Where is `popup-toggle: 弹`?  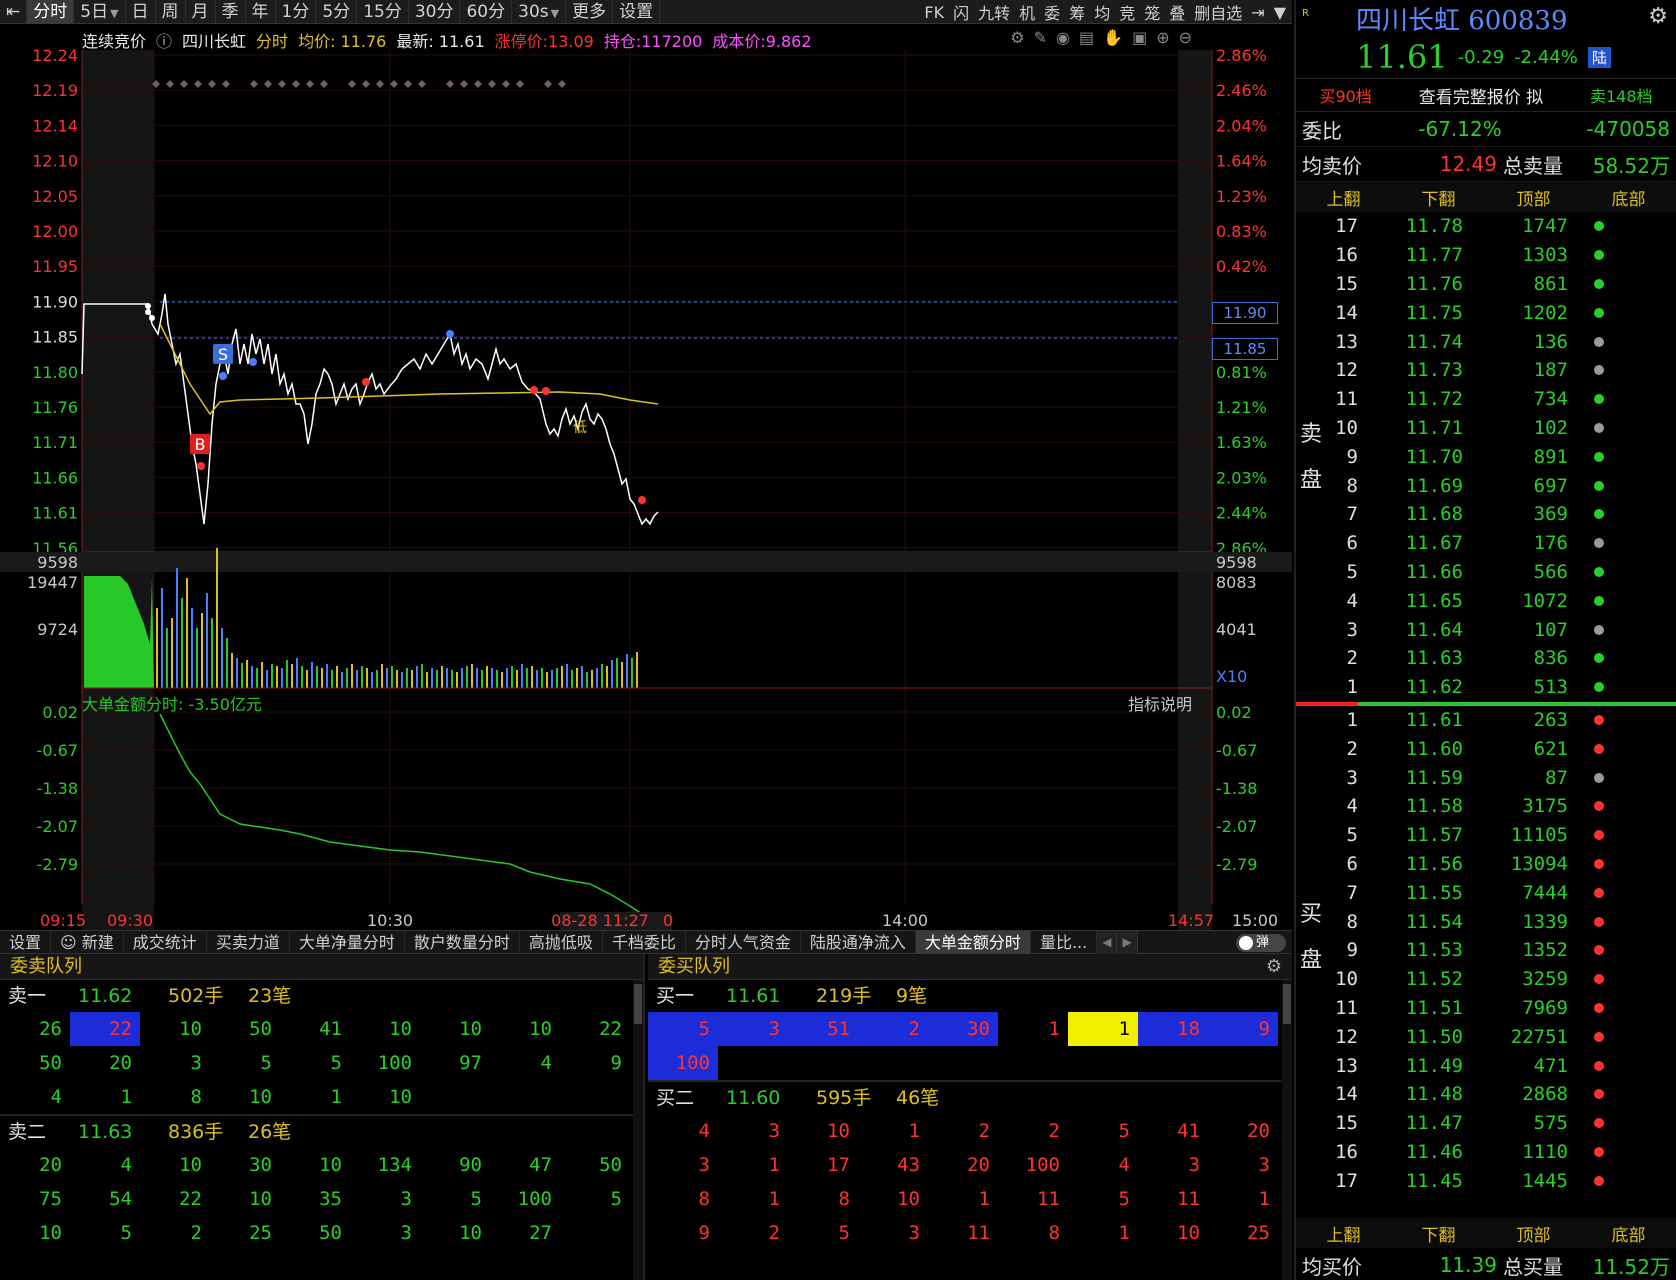
popup-toggle: 弹 is located at coordinates (1261, 943).